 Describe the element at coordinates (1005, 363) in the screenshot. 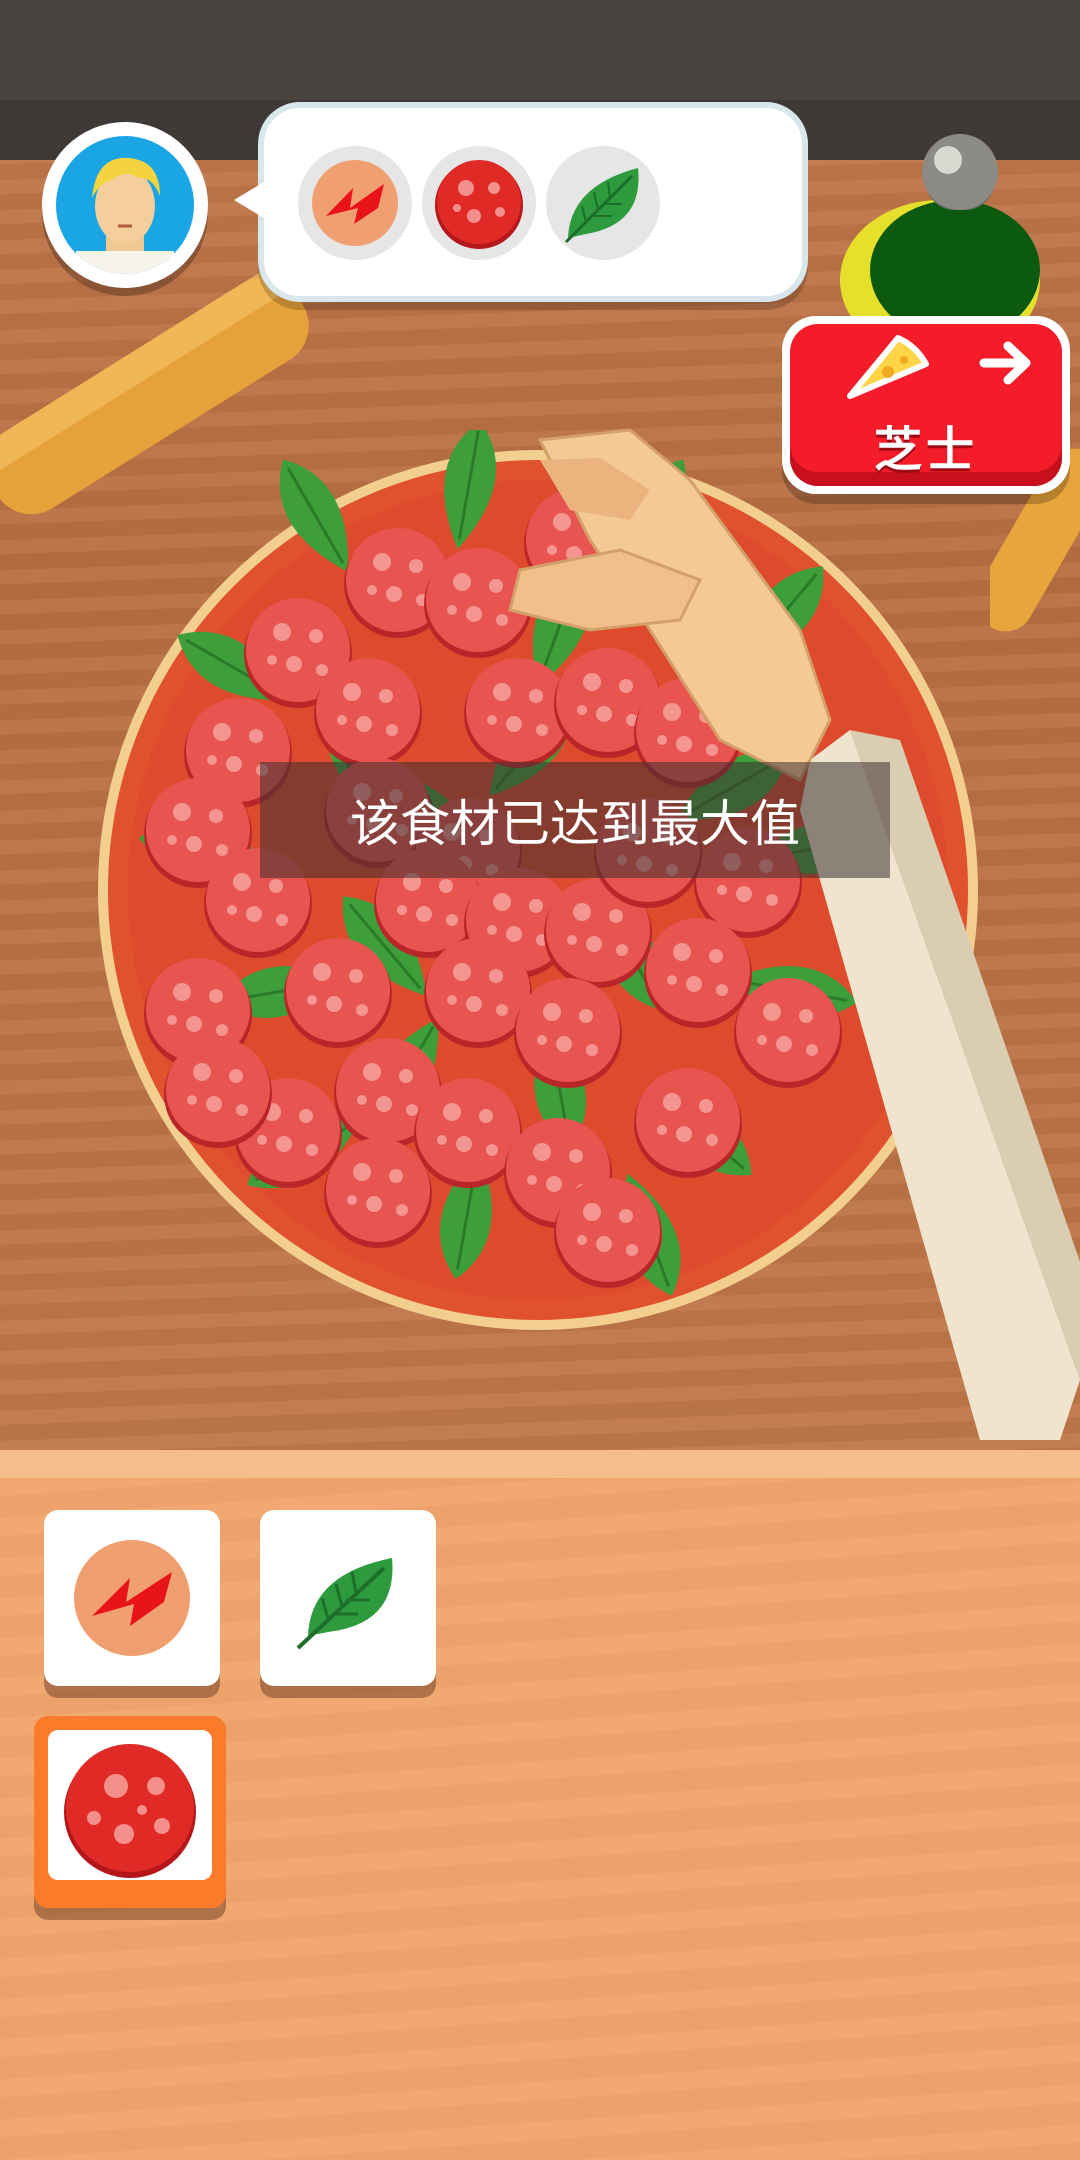

I see `arrow-right-icon` at that location.